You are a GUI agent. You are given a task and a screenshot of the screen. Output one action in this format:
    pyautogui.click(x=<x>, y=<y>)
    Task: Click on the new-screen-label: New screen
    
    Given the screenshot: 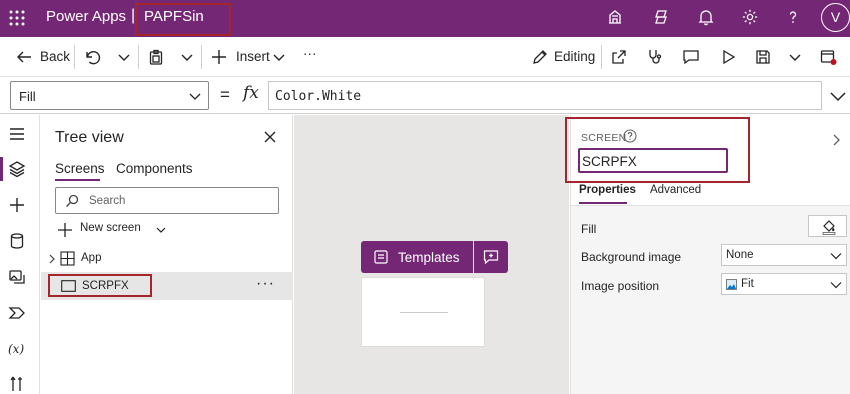 What is the action you would take?
    pyautogui.click(x=110, y=228)
    